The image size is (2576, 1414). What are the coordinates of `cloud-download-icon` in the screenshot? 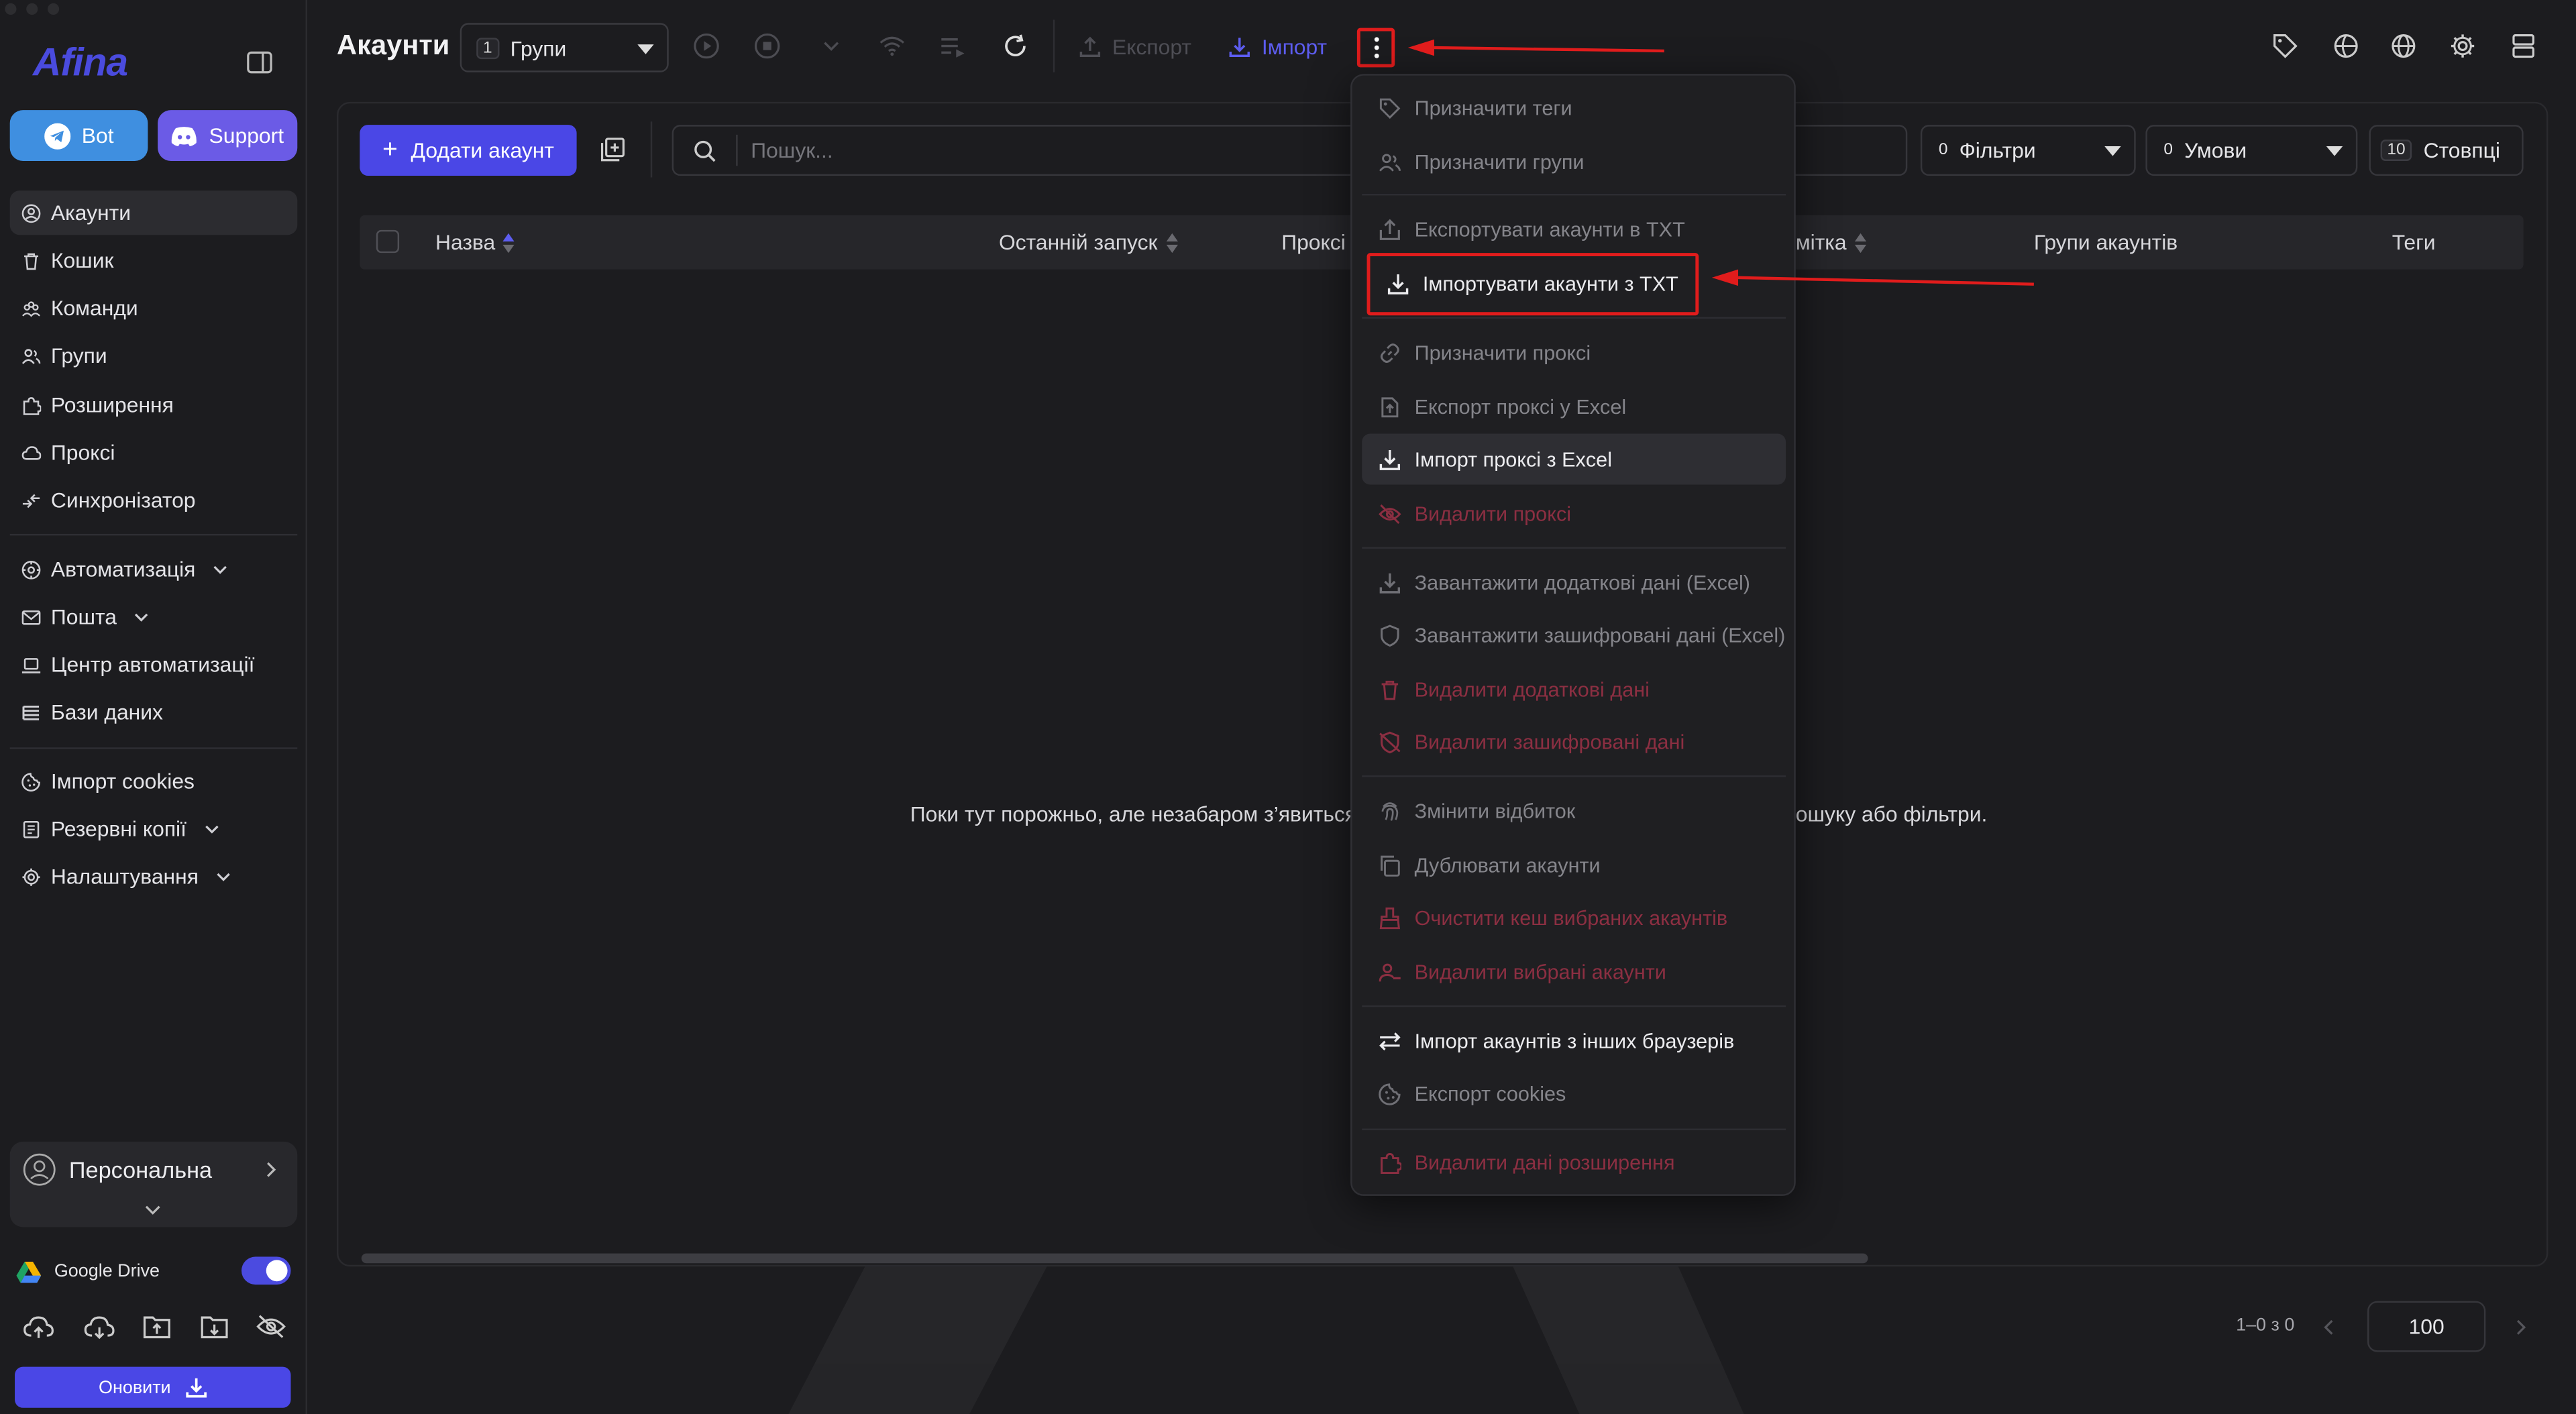 It's located at (99, 1327).